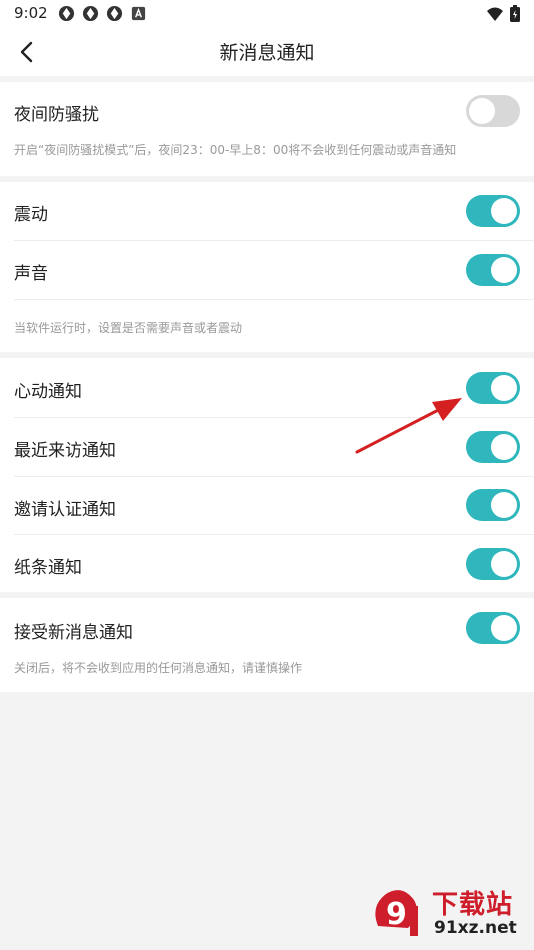  What do you see at coordinates (48, 392) in the screenshot?
I see `setting-label-heart: 心动通知` at bounding box center [48, 392].